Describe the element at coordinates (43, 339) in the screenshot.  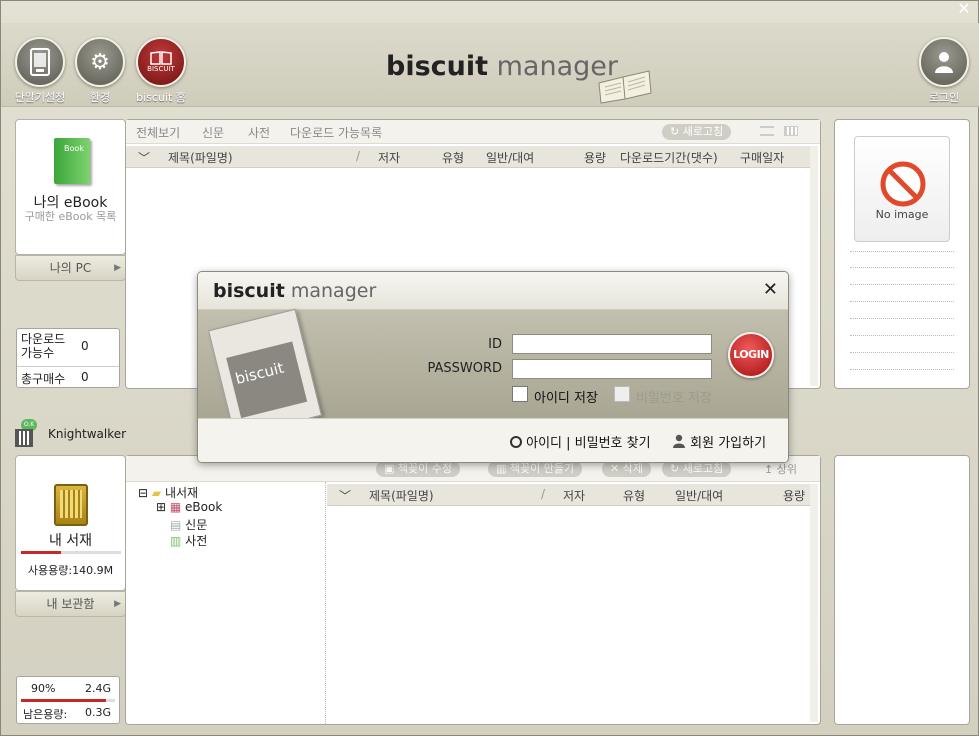
I see `download-available-label-line1: 다운로드` at that location.